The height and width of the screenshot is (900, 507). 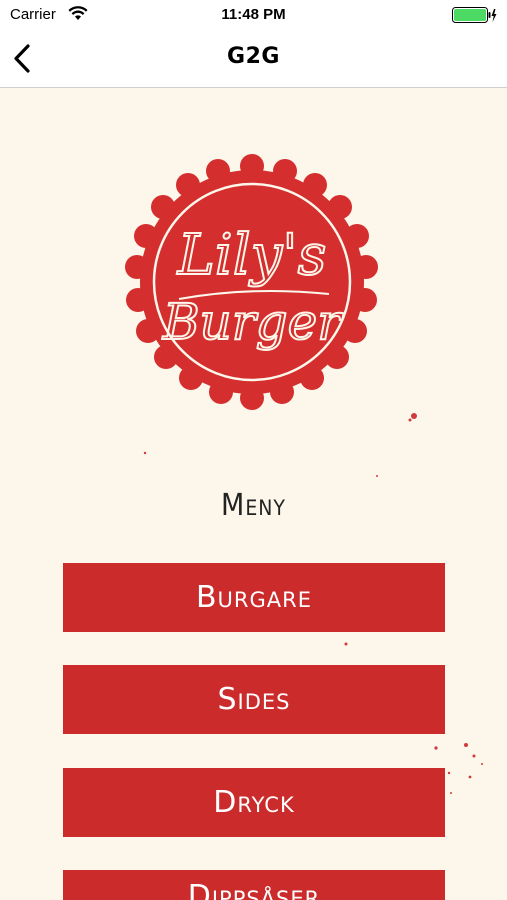 I want to click on menu-button-sides: Sides, so click(x=254, y=699).